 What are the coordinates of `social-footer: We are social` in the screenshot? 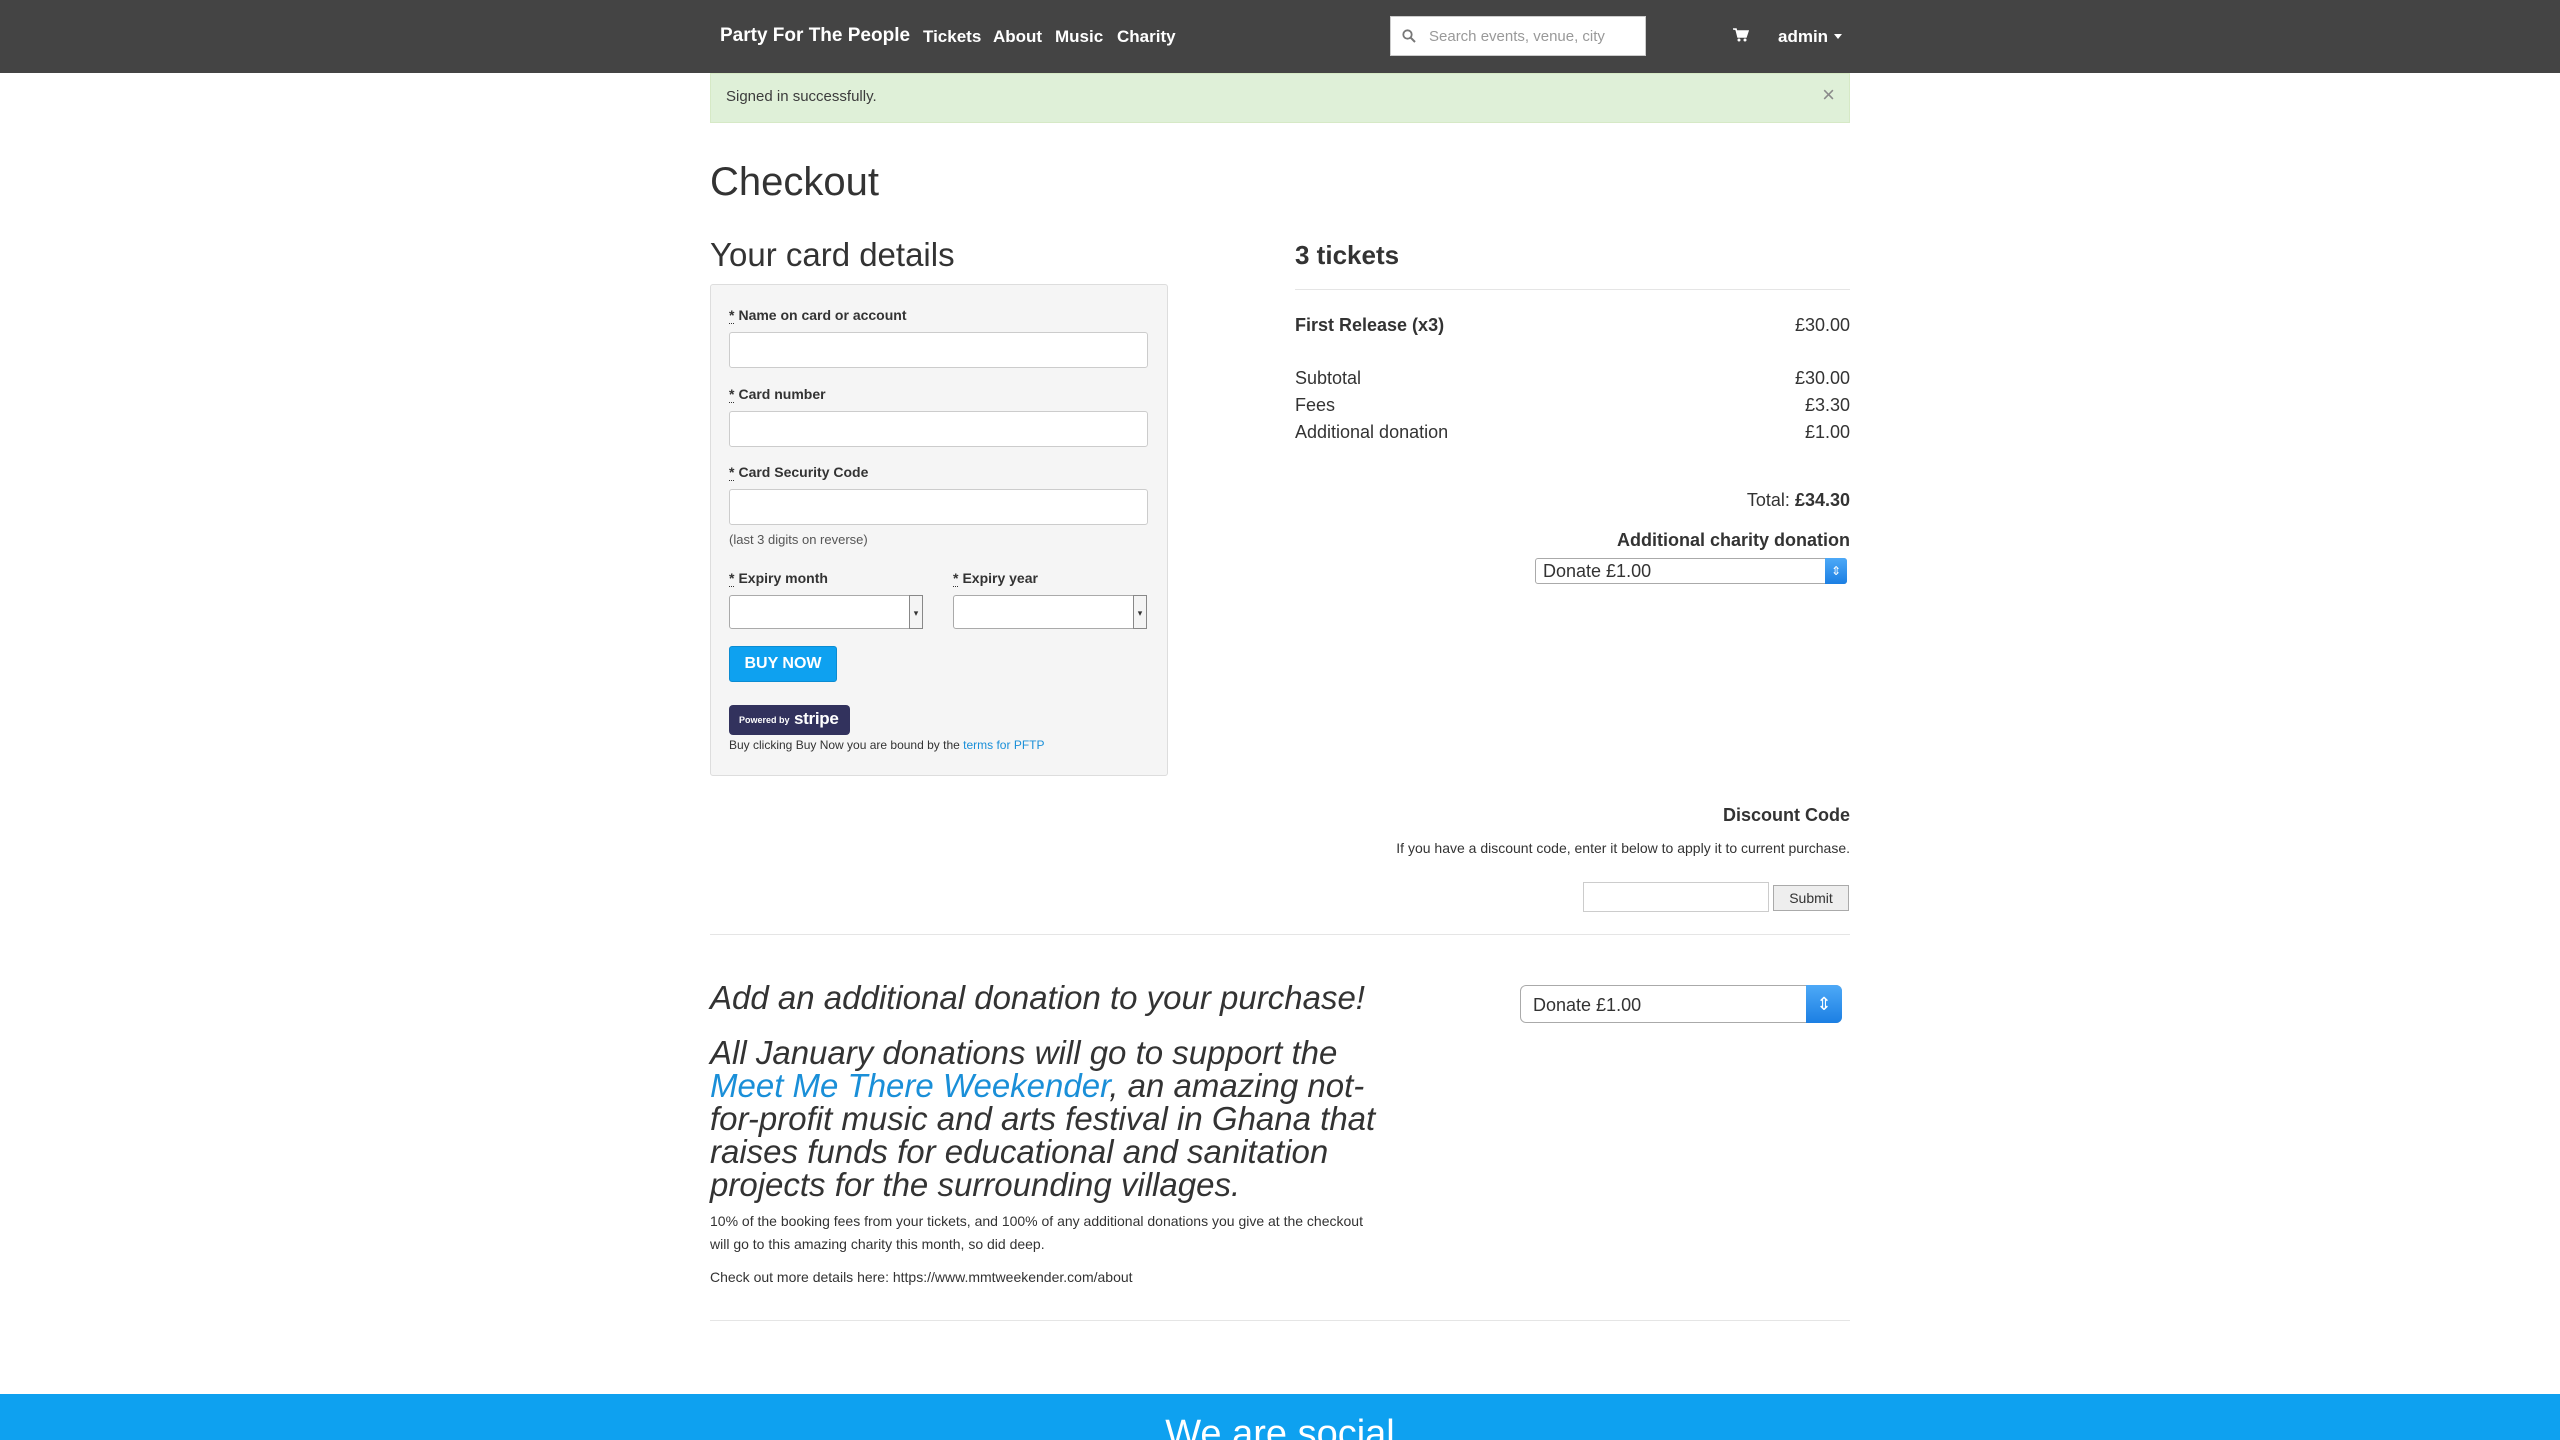 It's located at (1280, 1417).